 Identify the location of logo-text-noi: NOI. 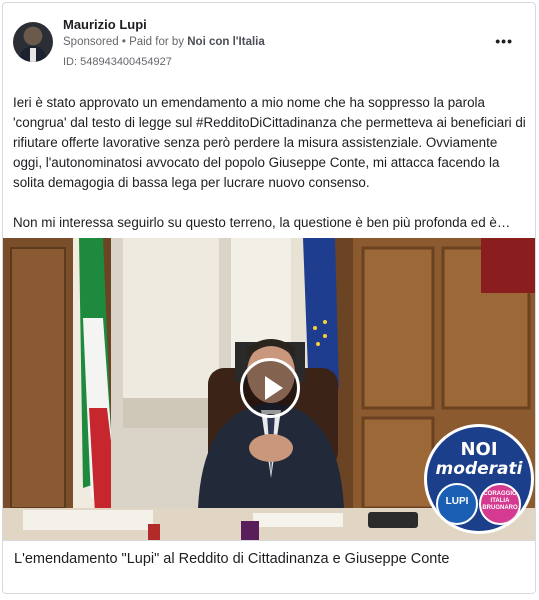
(479, 449).